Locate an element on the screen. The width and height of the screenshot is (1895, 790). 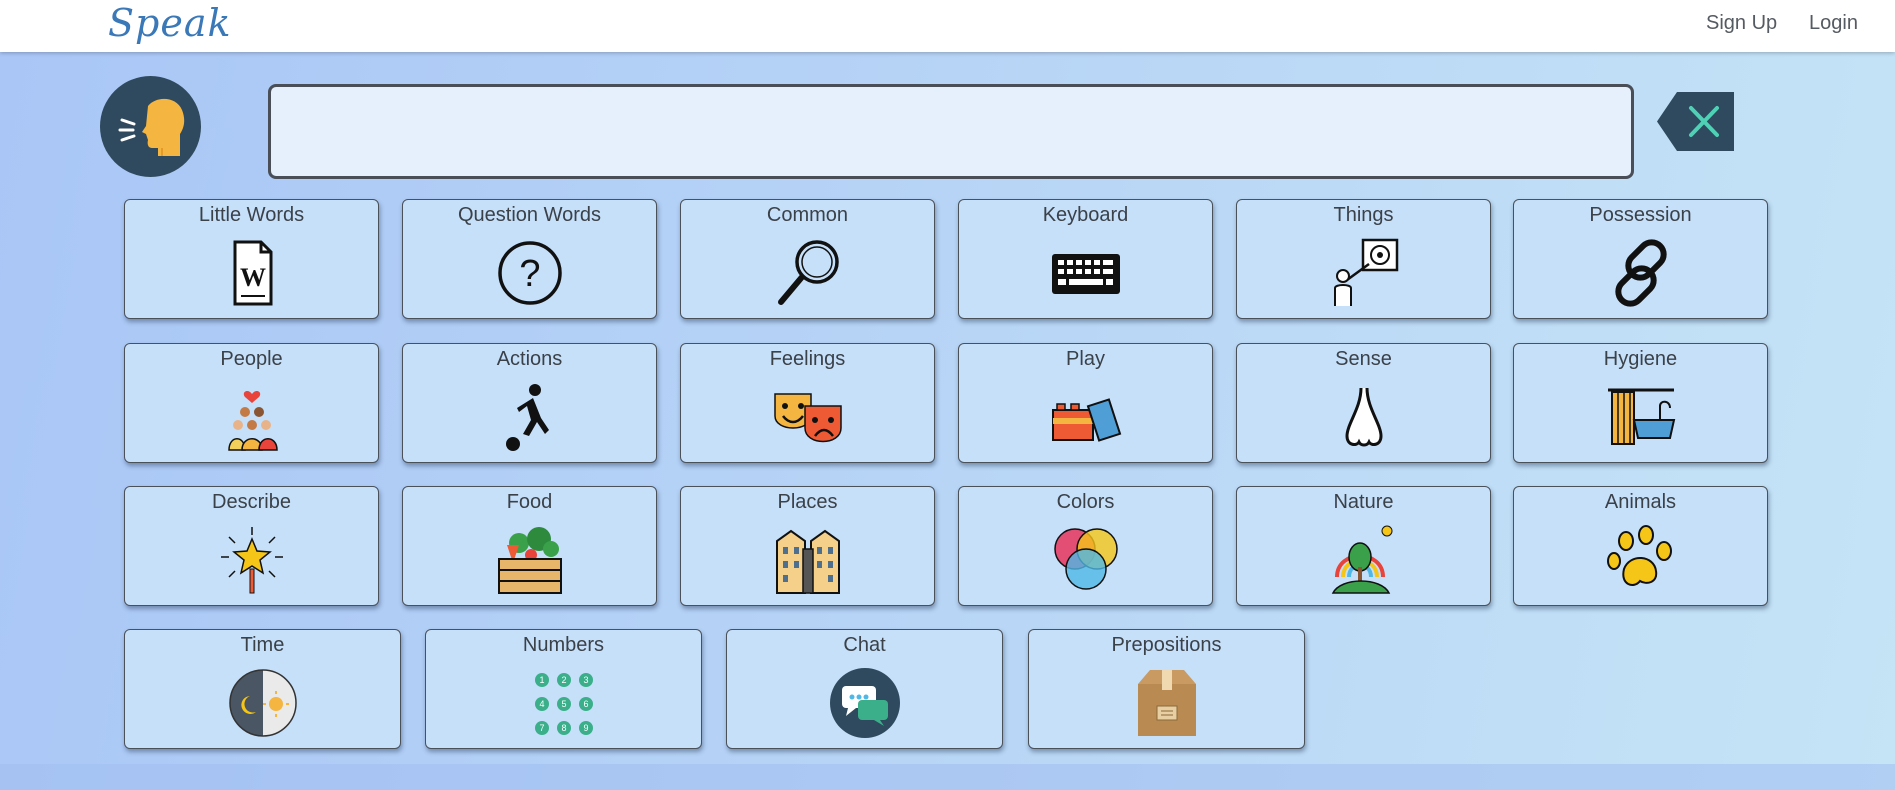
question-mark-icon: ? is located at coordinates (530, 273).